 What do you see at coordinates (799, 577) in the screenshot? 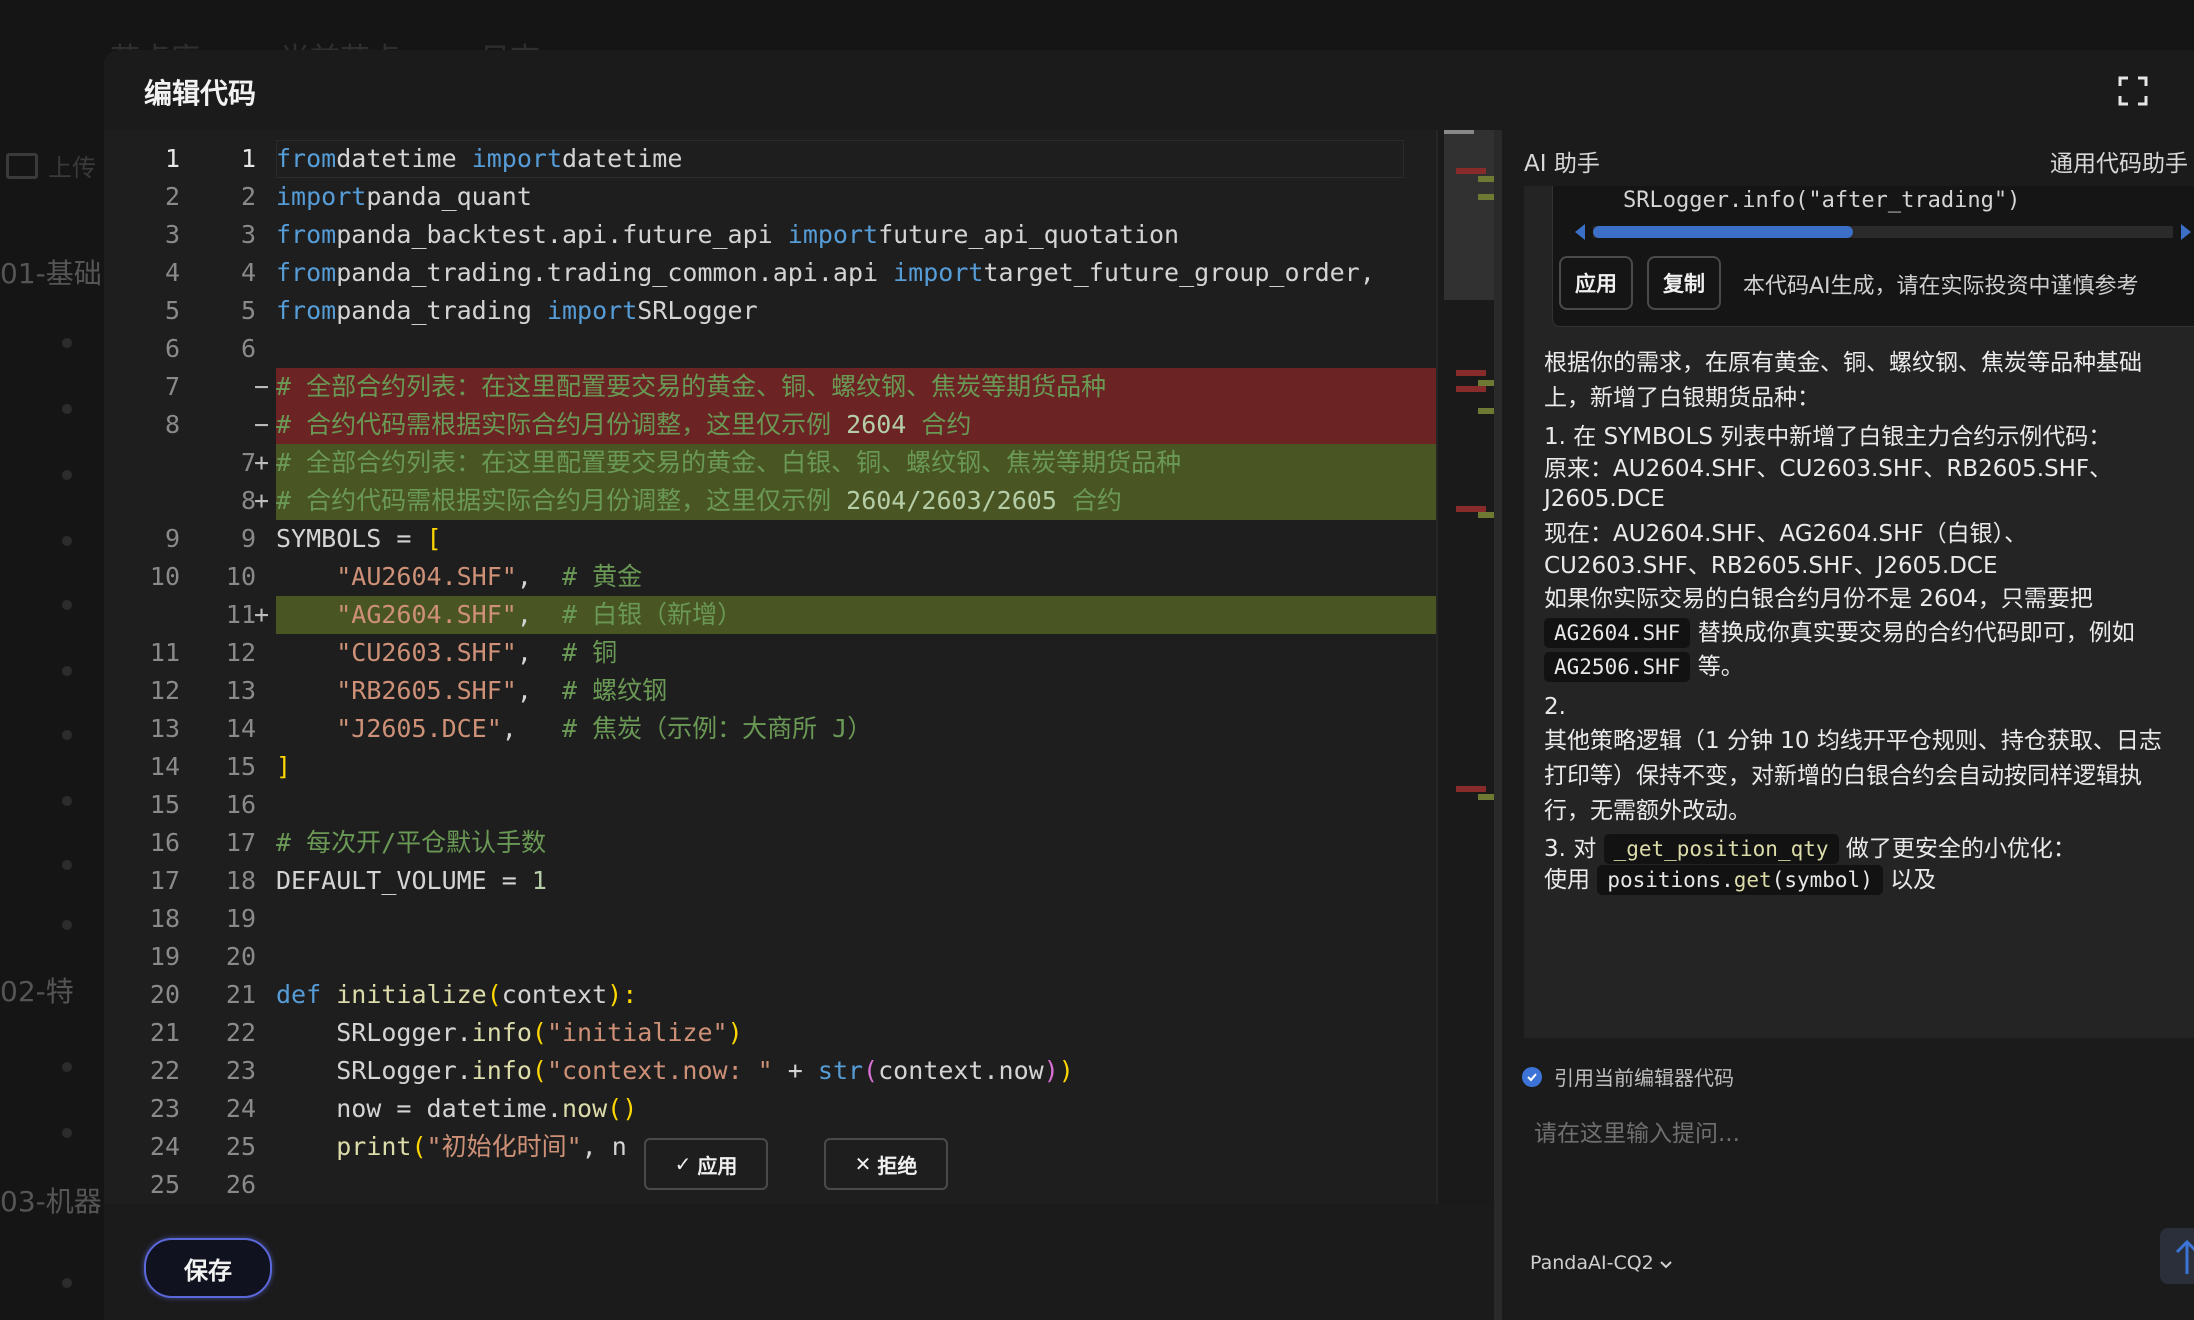
I see `code-line: 10 10 "AU2604.SHF", # 黄金` at bounding box center [799, 577].